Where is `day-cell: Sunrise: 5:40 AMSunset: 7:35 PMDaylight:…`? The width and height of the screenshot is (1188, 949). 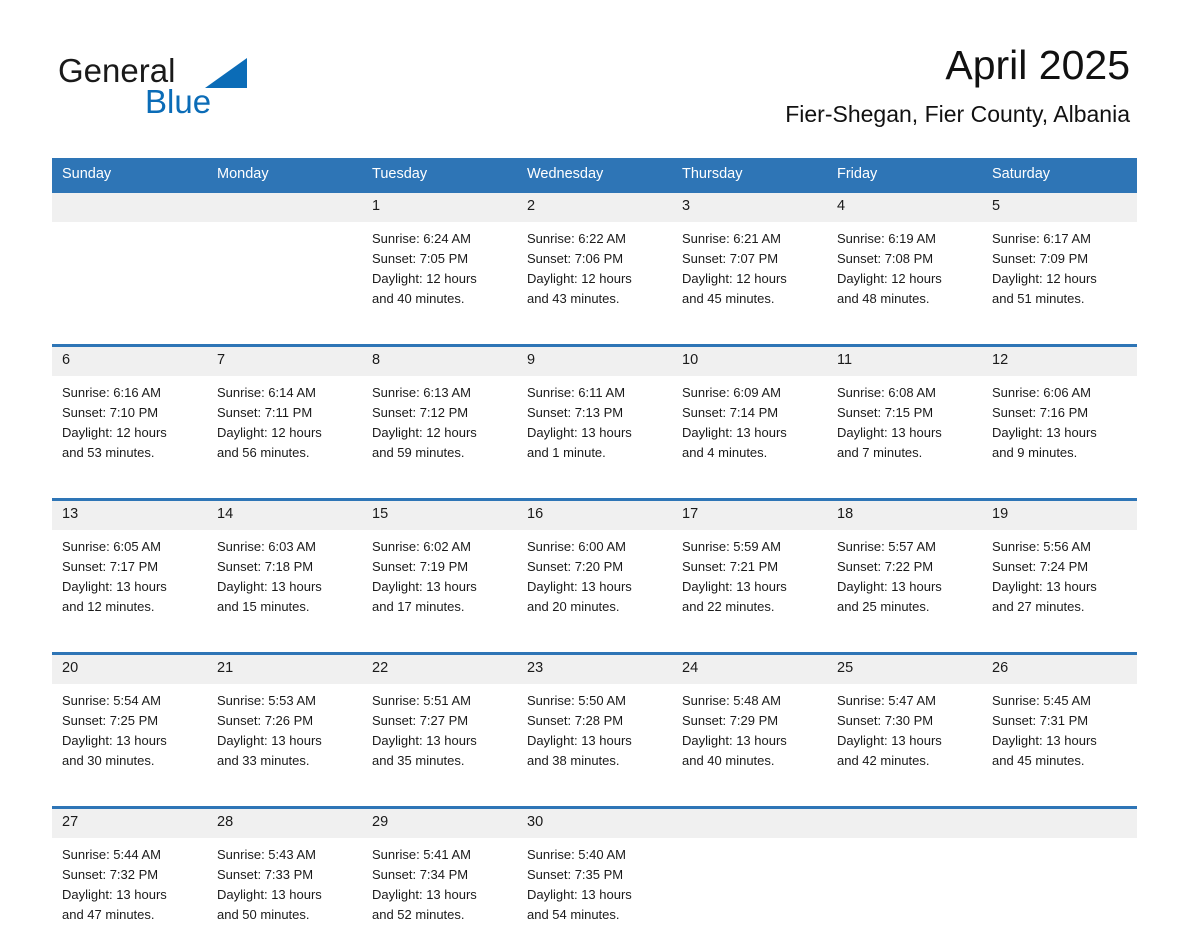
day-cell: Sunrise: 5:40 AMSunset: 7:35 PMDaylight:… is located at coordinates (594, 893).